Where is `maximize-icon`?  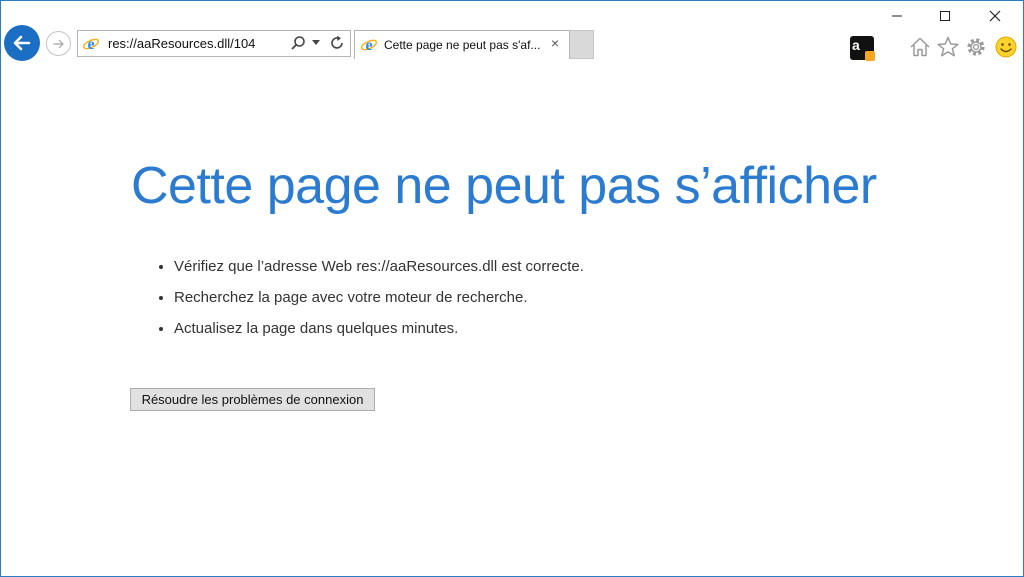 maximize-icon is located at coordinates (945, 16).